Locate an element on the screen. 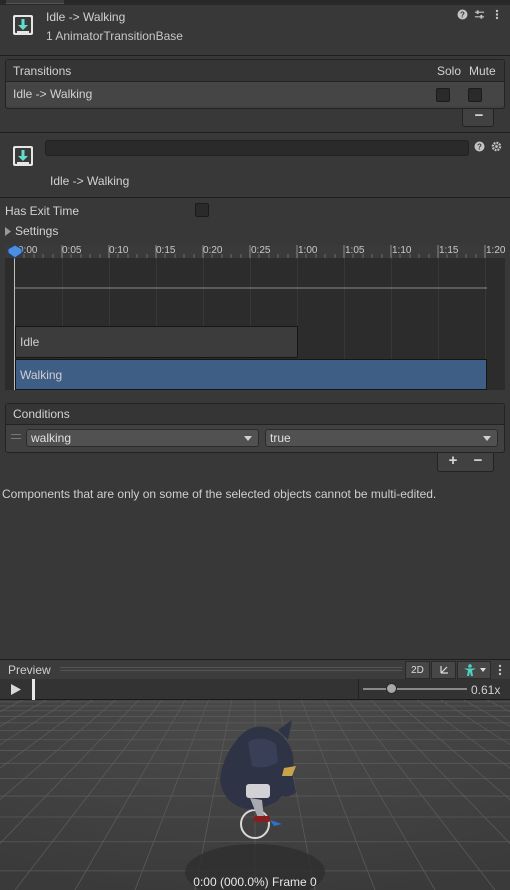  has-exit-time-label: Has Exit Time is located at coordinates (42, 211).